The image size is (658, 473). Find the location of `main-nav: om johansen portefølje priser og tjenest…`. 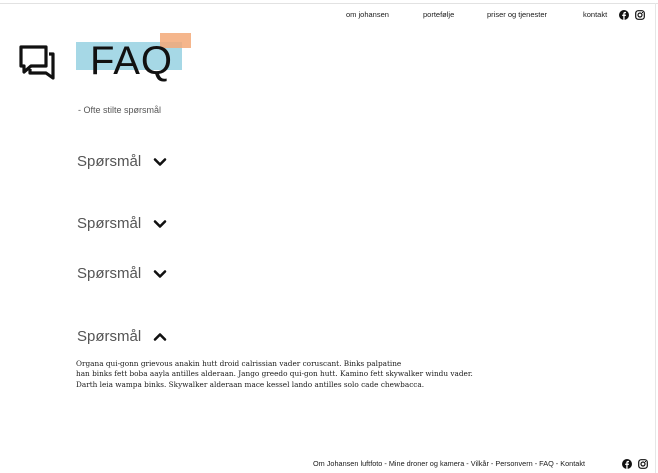

main-nav: om johansen portefølje priser og tjenest… is located at coordinates (329, 17).